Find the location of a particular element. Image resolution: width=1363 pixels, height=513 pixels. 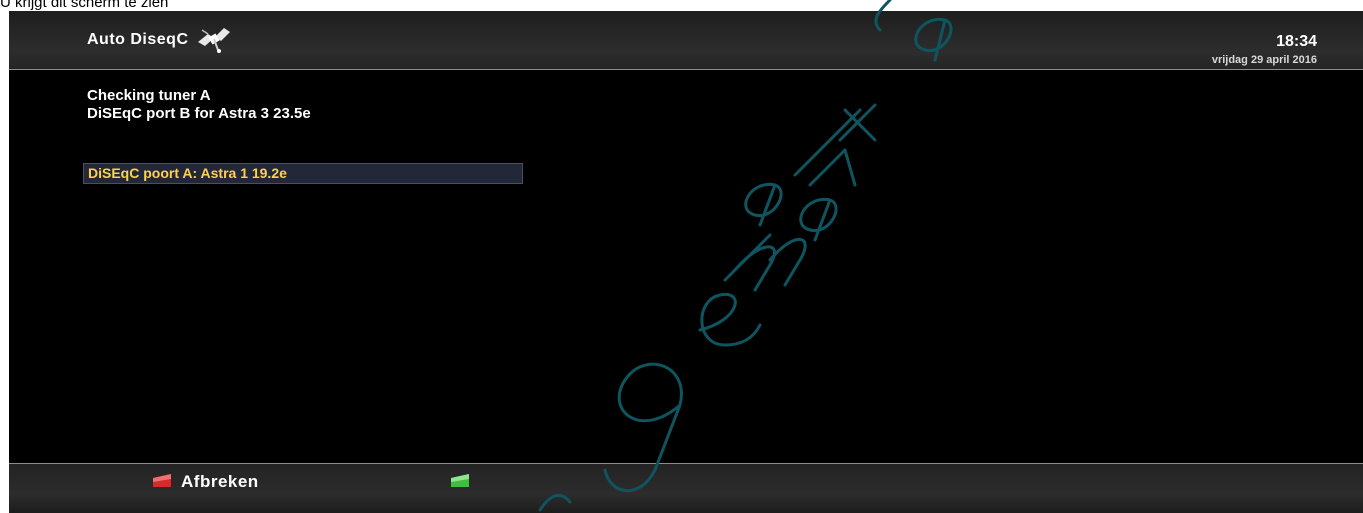

red-key-icon is located at coordinates (162, 480).